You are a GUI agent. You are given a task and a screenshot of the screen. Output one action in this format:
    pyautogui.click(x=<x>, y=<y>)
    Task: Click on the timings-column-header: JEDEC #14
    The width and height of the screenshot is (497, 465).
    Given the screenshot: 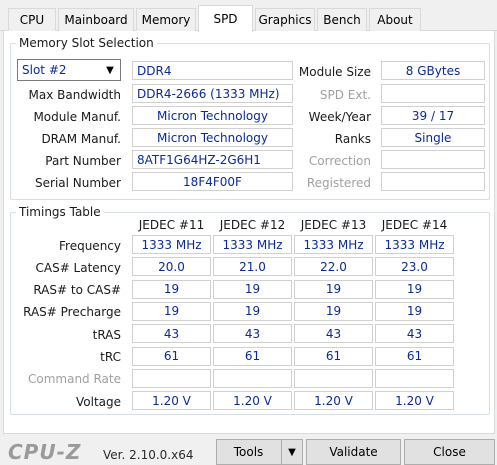 What is the action you would take?
    pyautogui.click(x=414, y=224)
    